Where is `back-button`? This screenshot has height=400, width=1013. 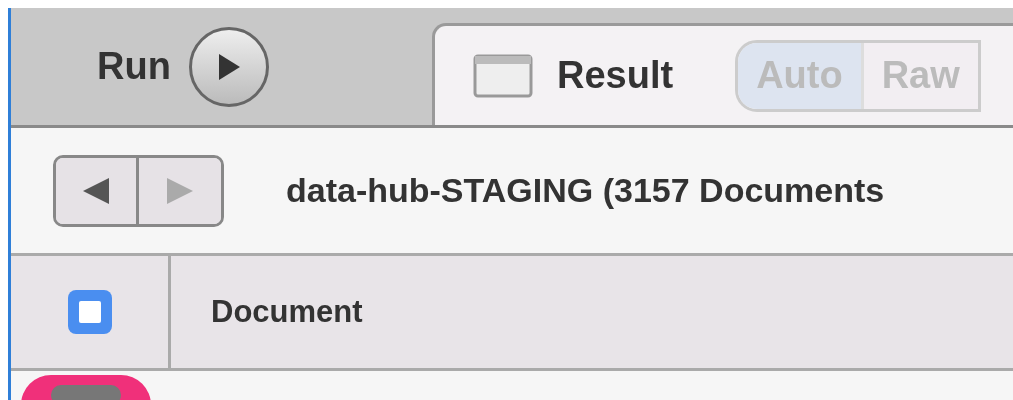 back-button is located at coordinates (97, 190).